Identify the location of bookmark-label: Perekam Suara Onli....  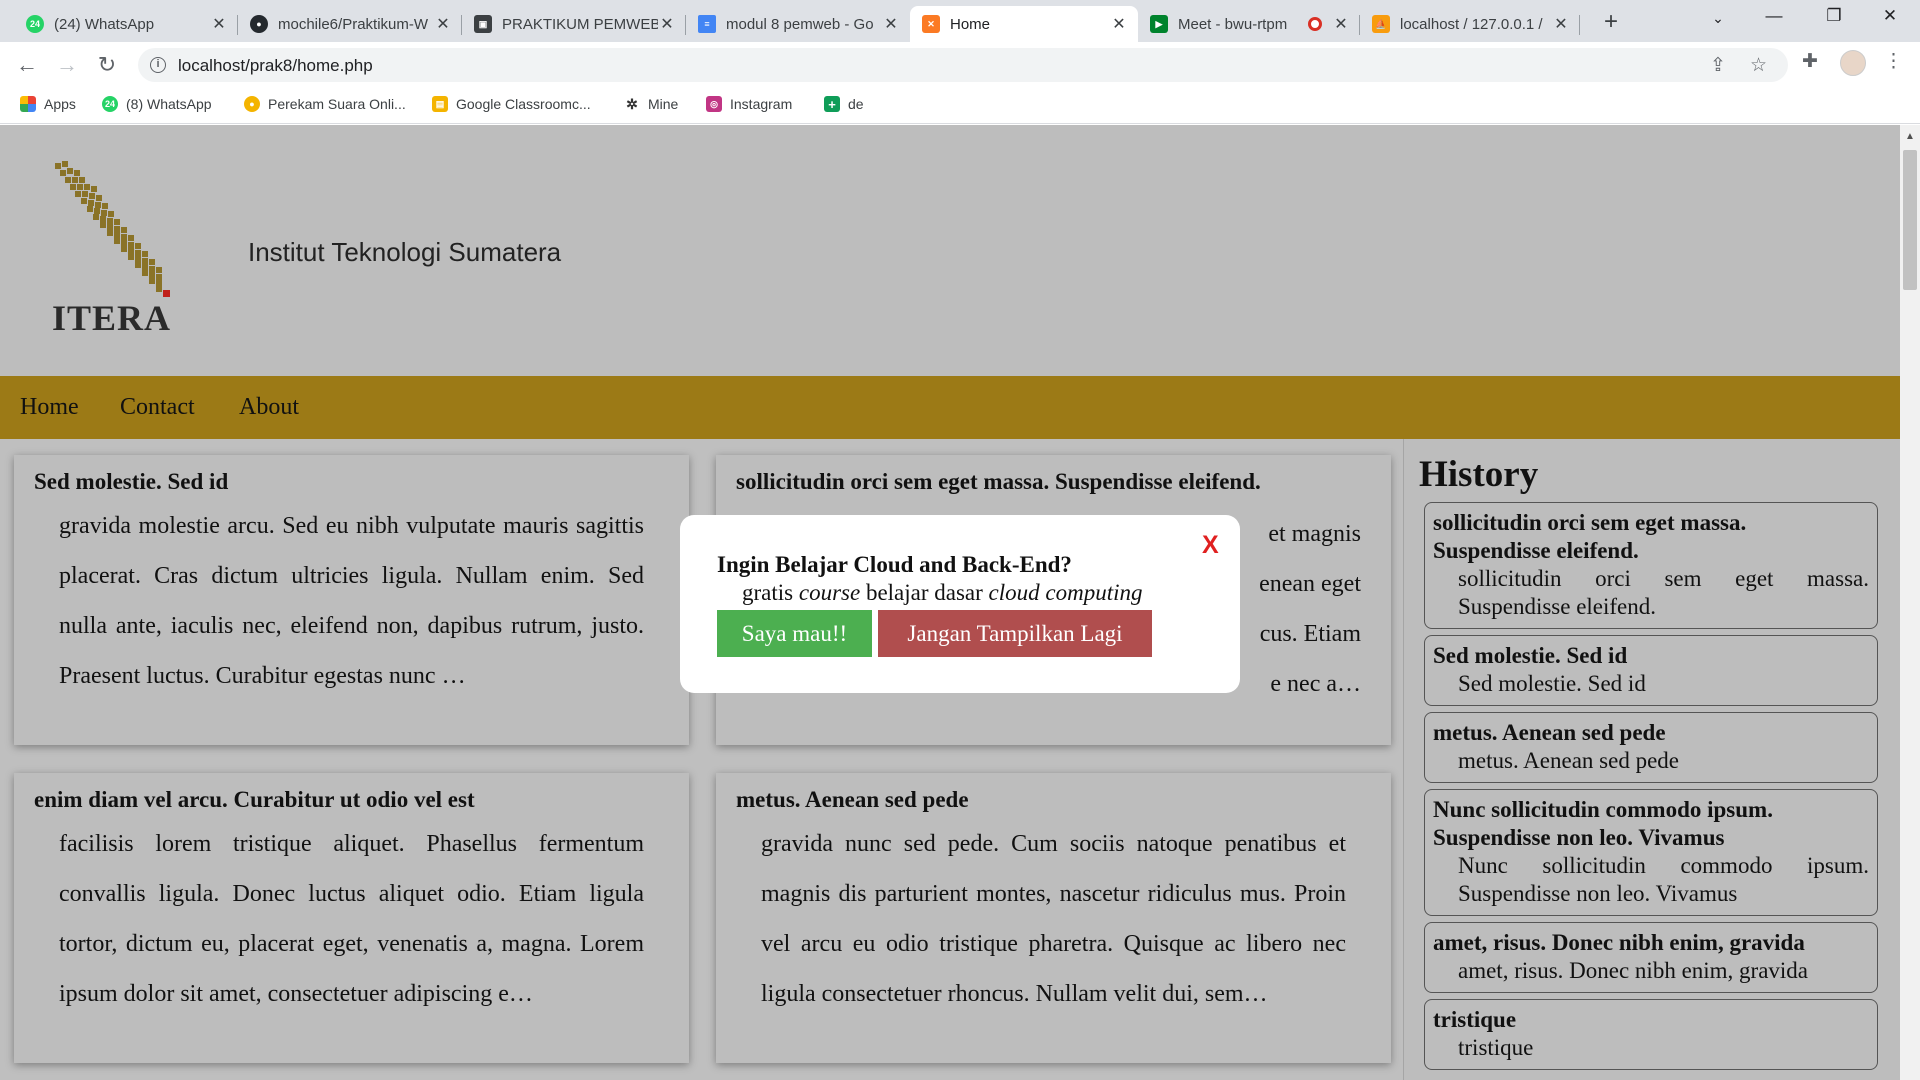
(337, 104).